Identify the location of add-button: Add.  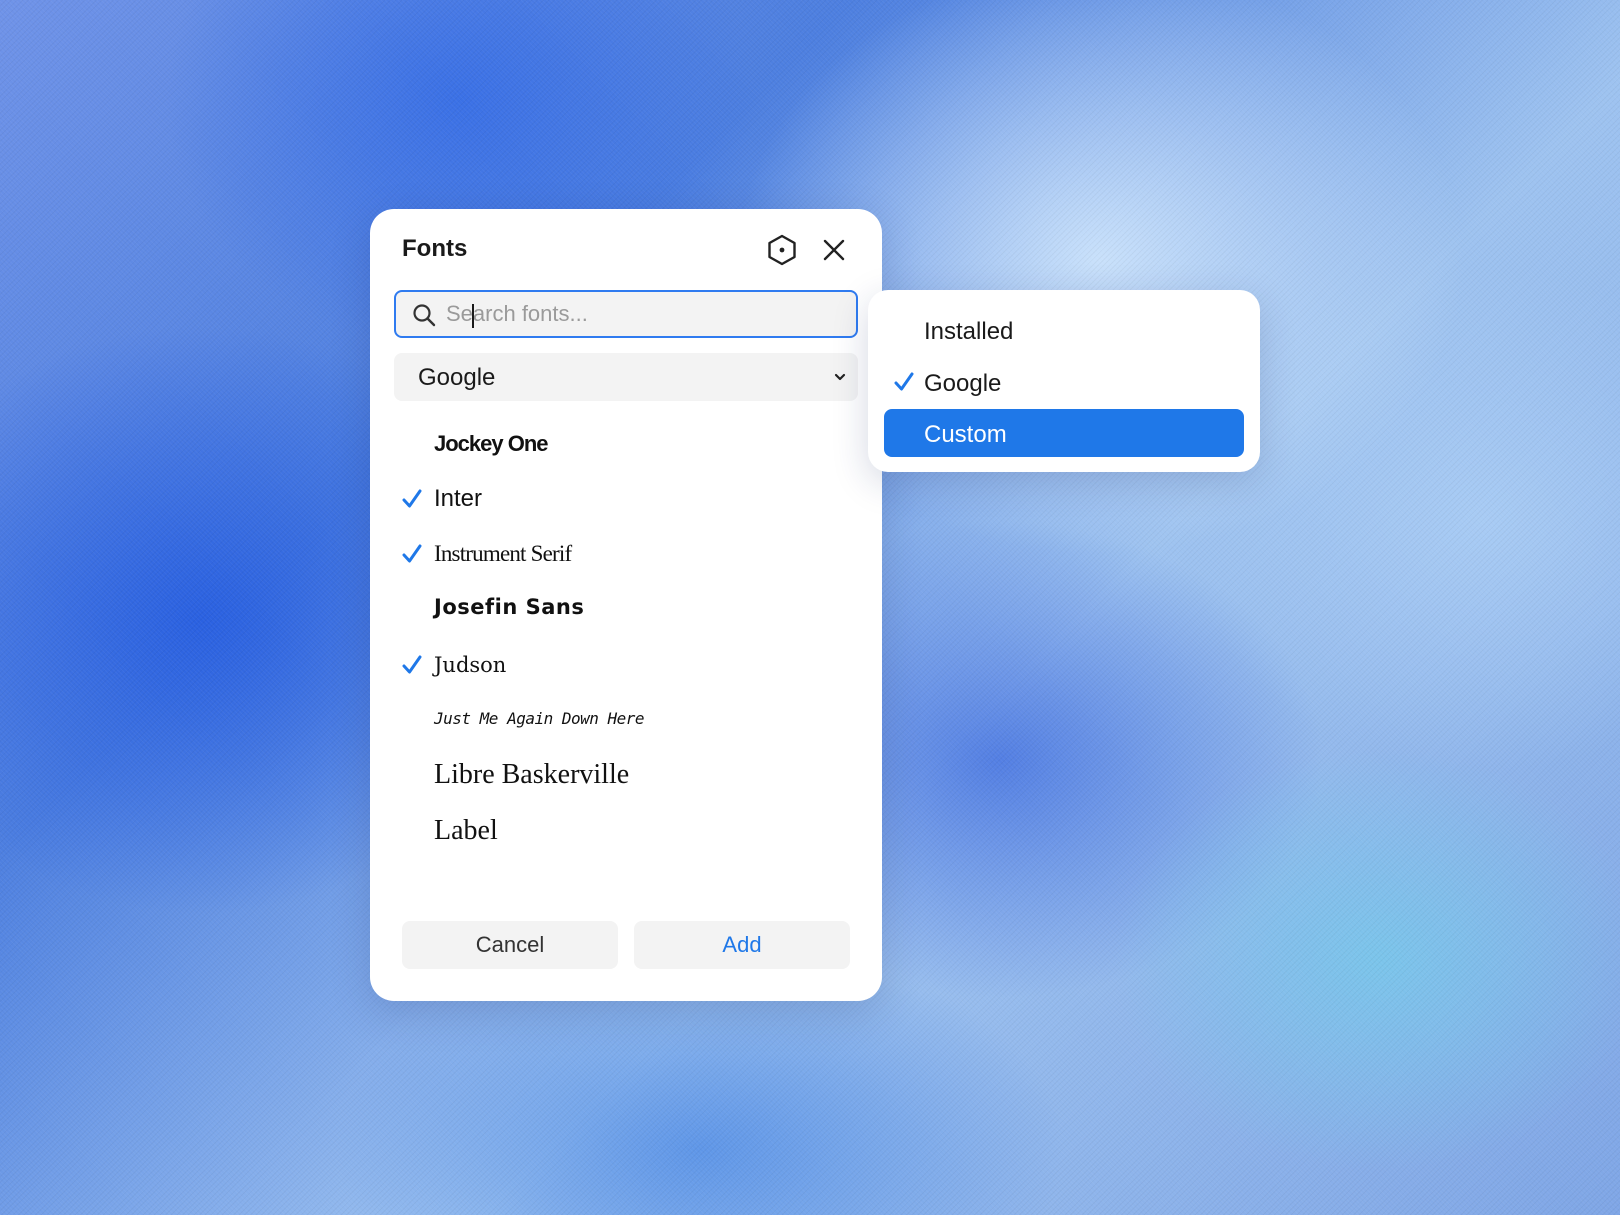
(742, 945).